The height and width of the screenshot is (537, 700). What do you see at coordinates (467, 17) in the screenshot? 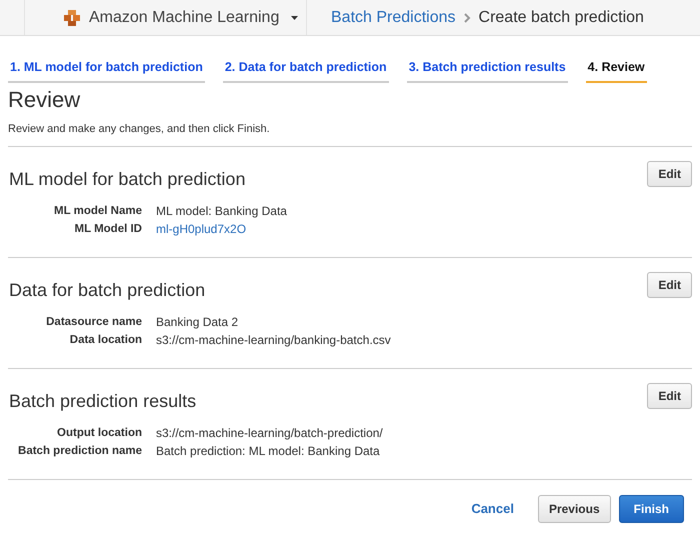
I see `chevron-icon` at bounding box center [467, 17].